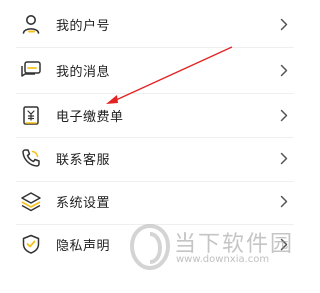 The width and height of the screenshot is (320, 293). Describe the element at coordinates (83, 26) in the screenshot. I see `menu-item-label: 我的户号` at that location.